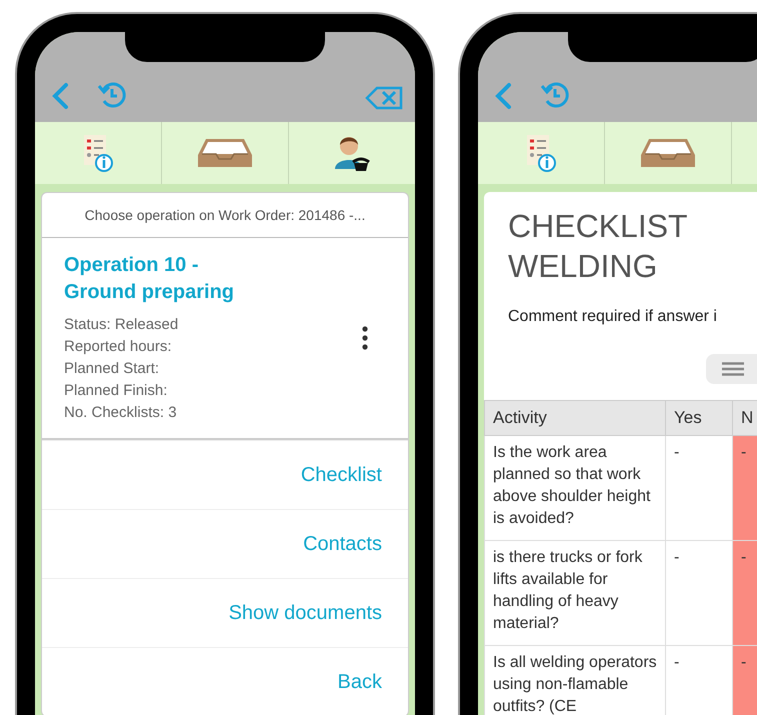 This screenshot has height=715, width=757. Describe the element at coordinates (575, 488) in the screenshot. I see `table-cell: Is the work area planned so that work above shoulder height is avoided?` at that location.